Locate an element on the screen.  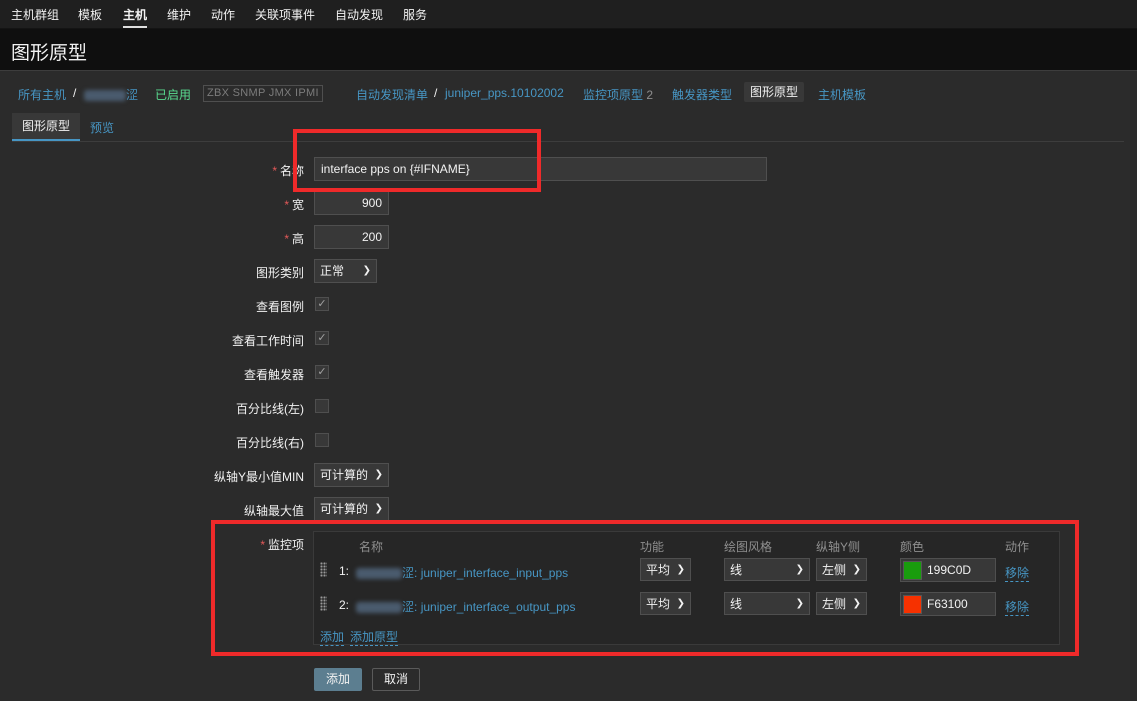
show-triggers-label: 查看触发器 is located at coordinates (273, 375).